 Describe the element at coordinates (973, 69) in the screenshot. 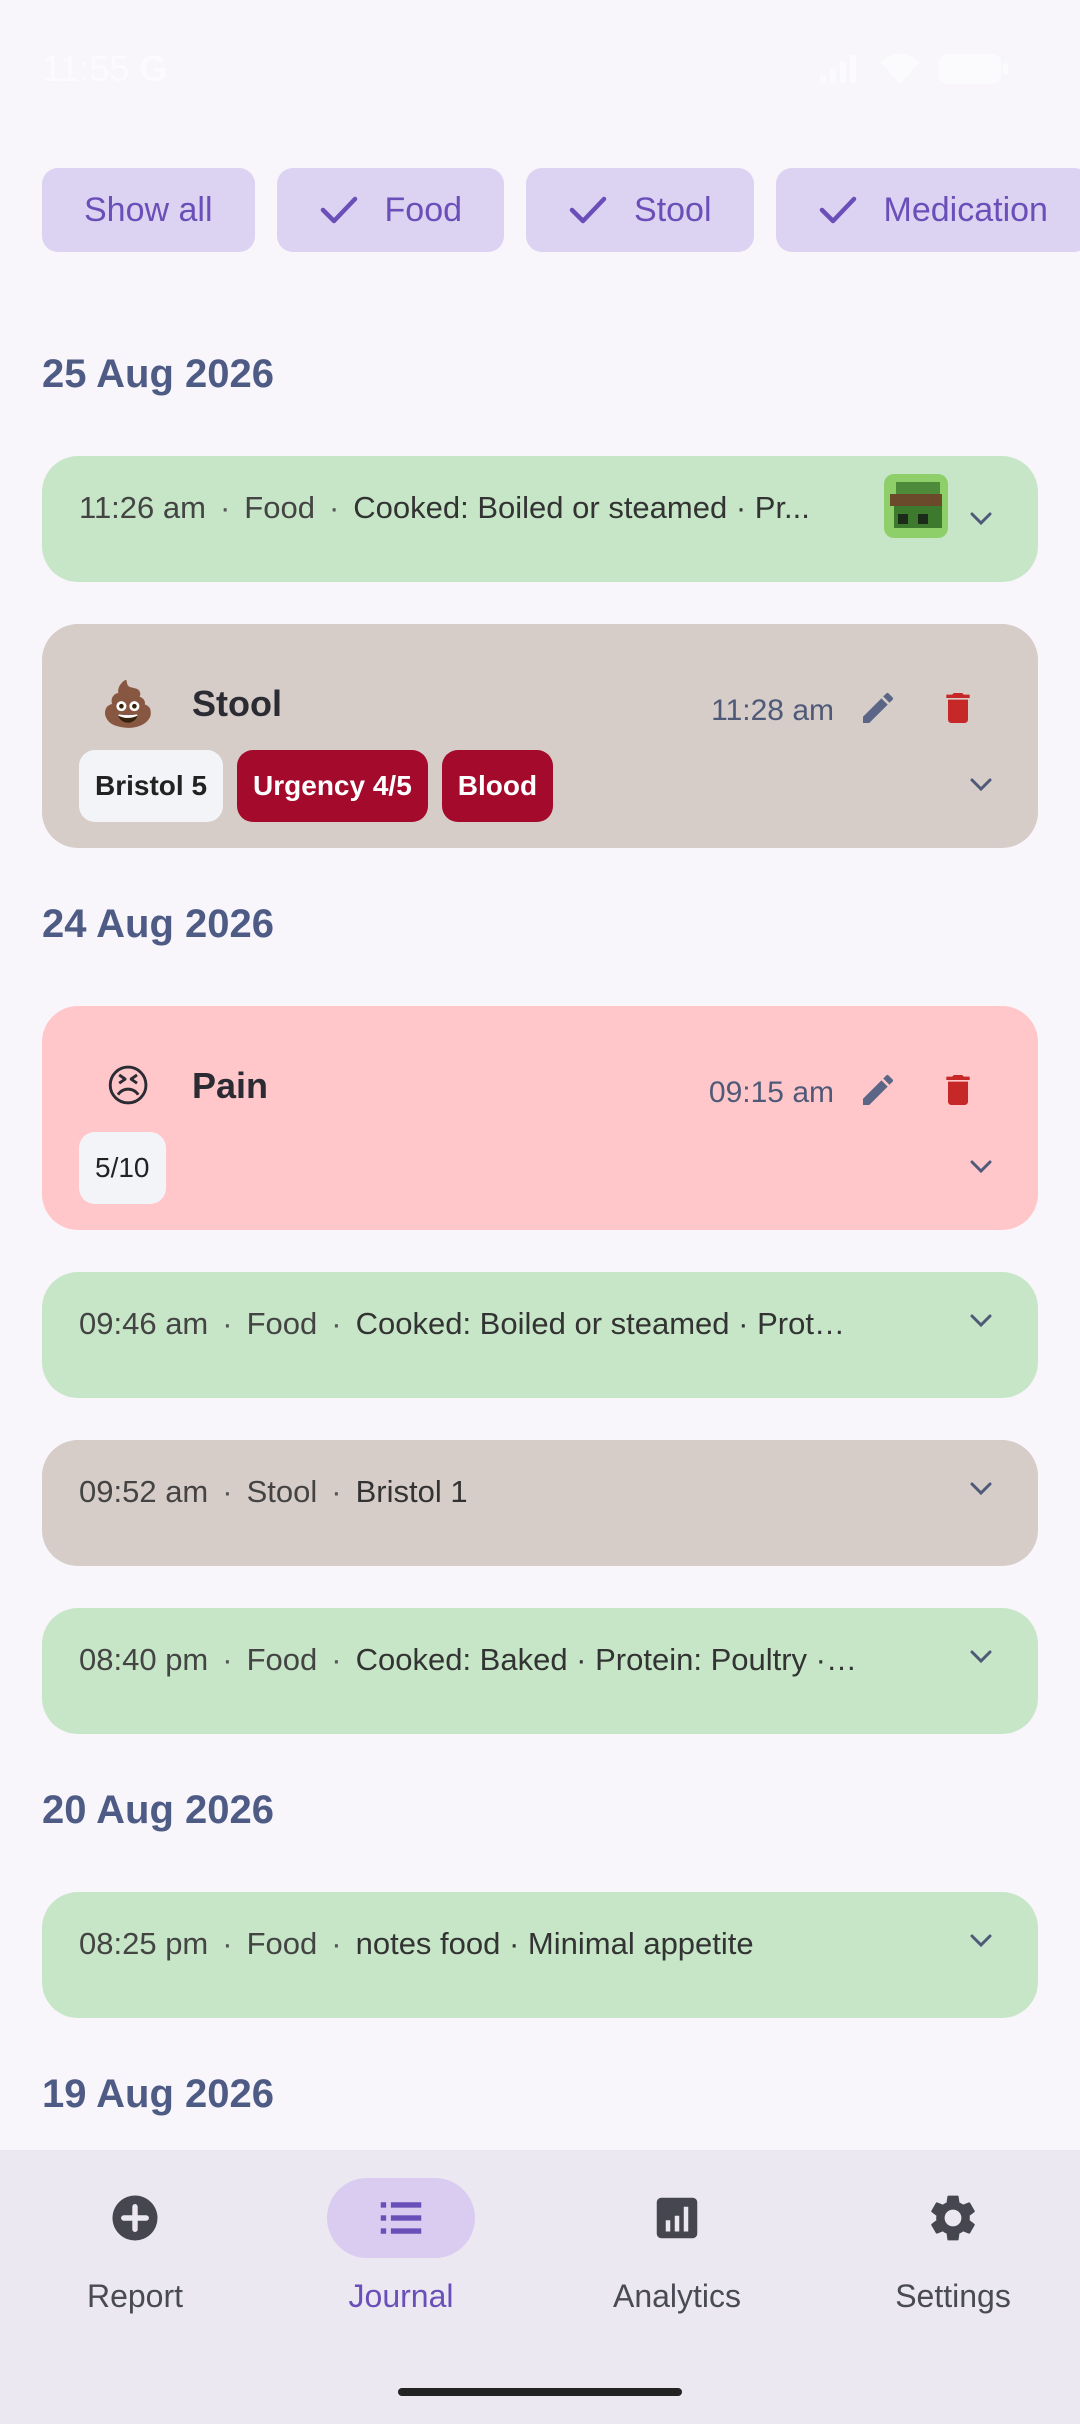

I see `battery-icon` at that location.